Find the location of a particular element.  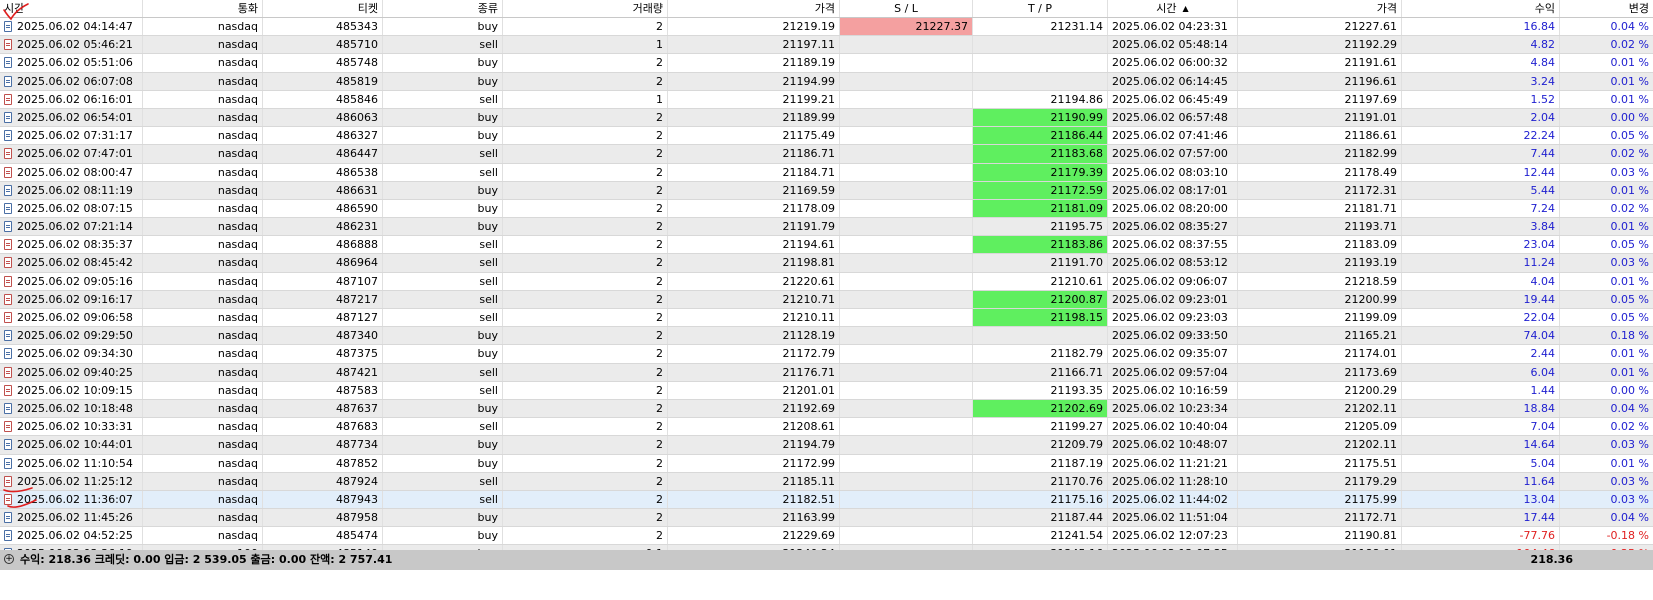

open-time-text: 2025.06.02 10:33:31 is located at coordinates (75, 427).